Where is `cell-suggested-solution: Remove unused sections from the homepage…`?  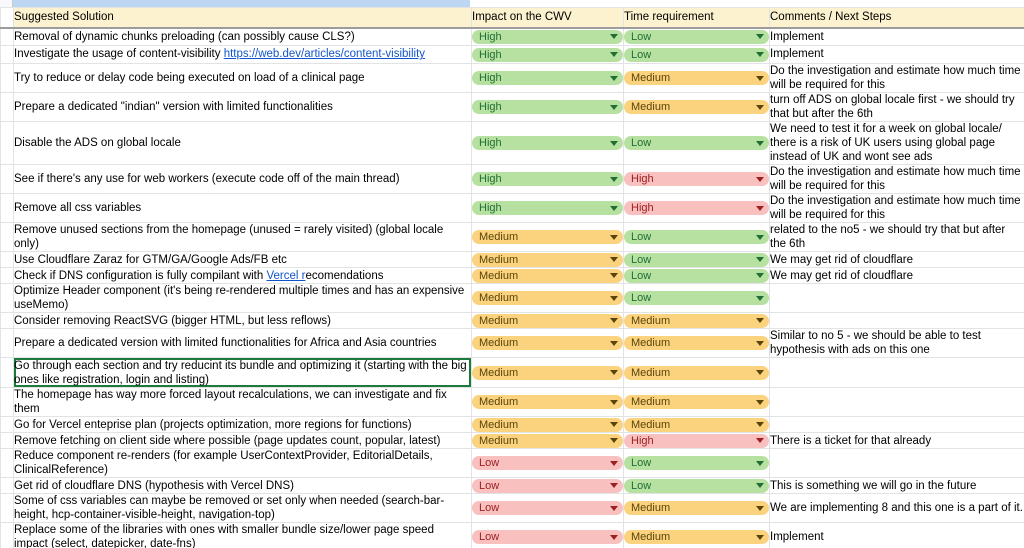
cell-suggested-solution: Remove unused sections from the homepage… is located at coordinates (242, 237).